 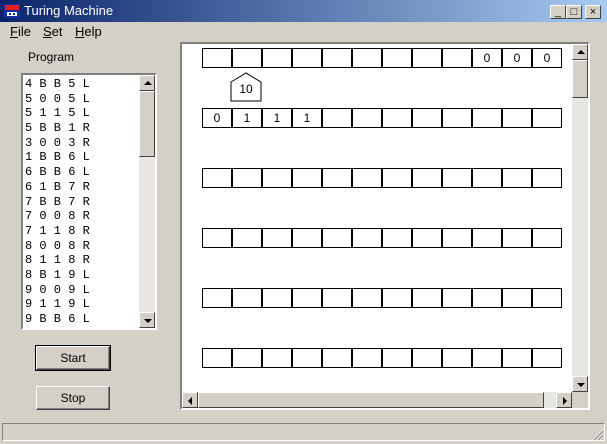 I want to click on program-line: 5 1 1 5 L, so click(x=82, y=113).